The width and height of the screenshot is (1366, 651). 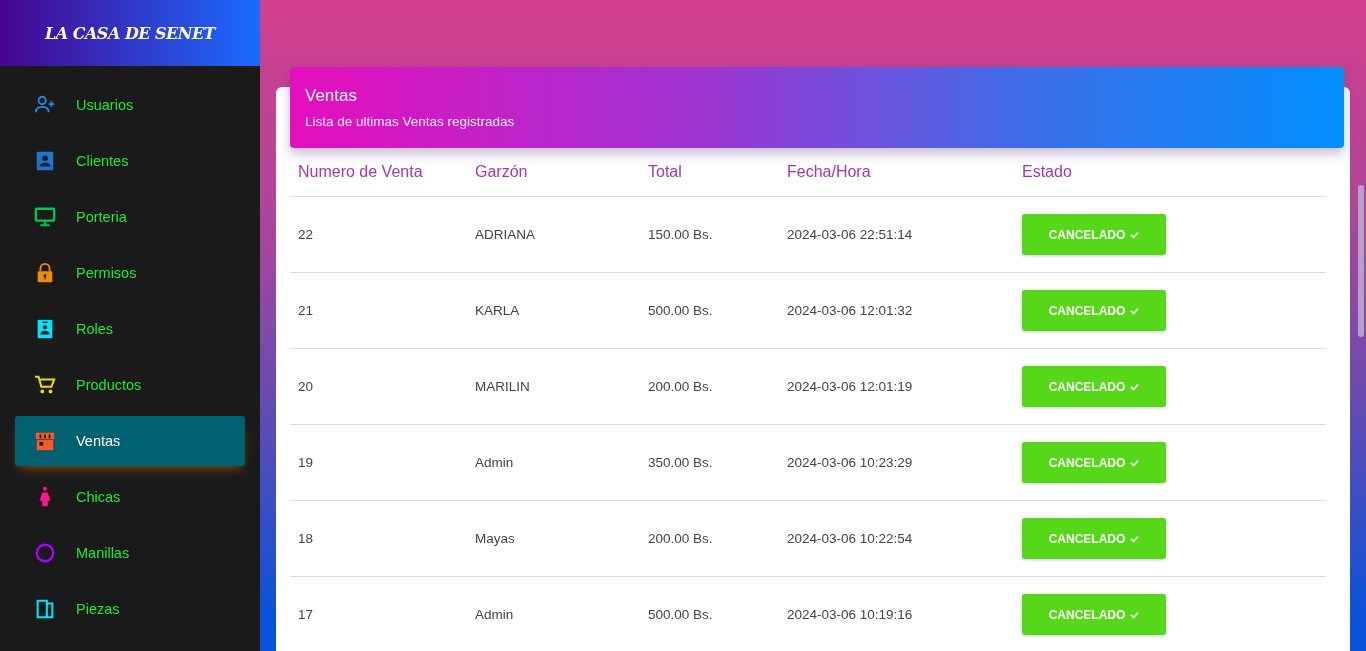 I want to click on table-cell: 2024-03-06 10:23:29, so click(x=896, y=462).